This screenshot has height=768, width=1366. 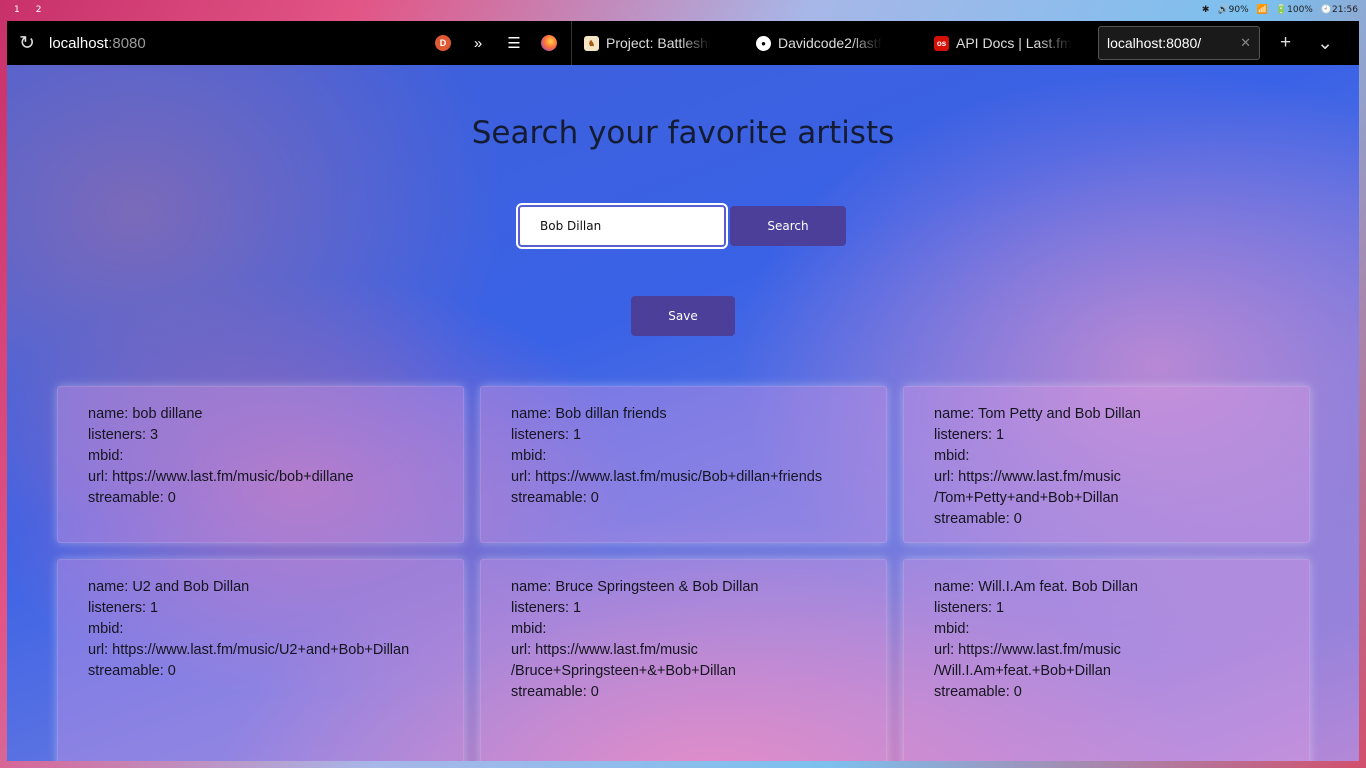 I want to click on duckduckgo-extension-icon: D, so click(x=443, y=43).